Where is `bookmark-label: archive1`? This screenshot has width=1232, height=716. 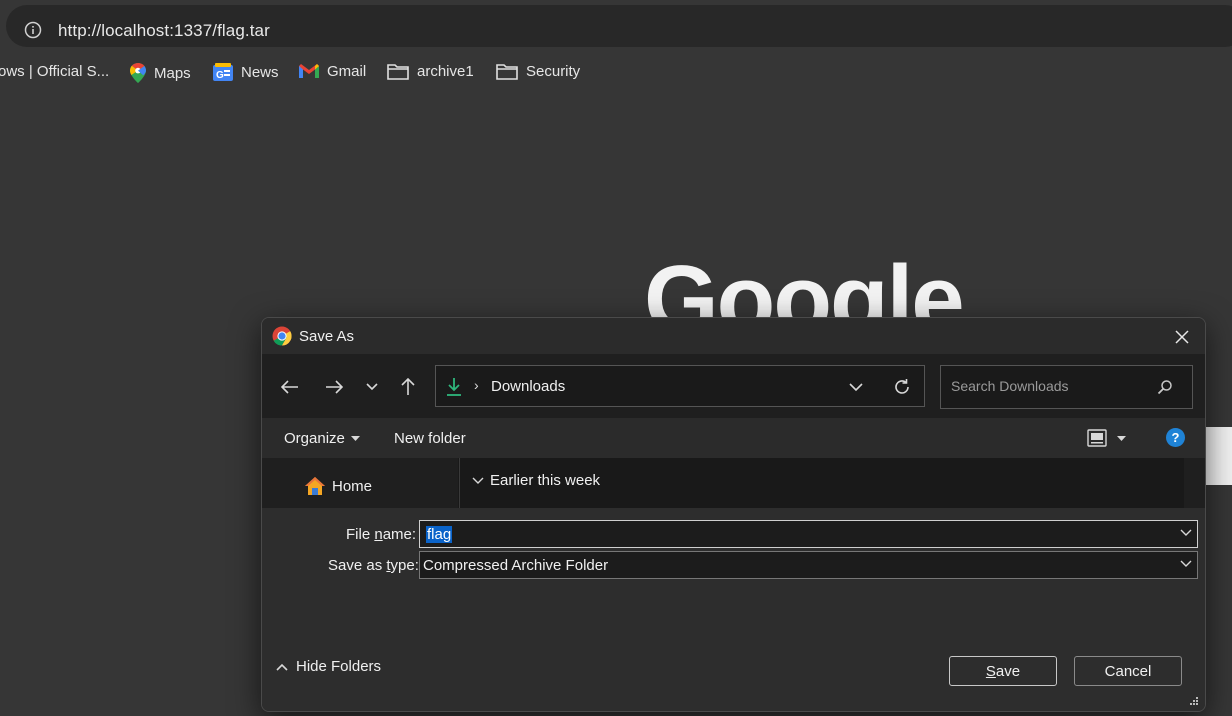 bookmark-label: archive1 is located at coordinates (445, 71).